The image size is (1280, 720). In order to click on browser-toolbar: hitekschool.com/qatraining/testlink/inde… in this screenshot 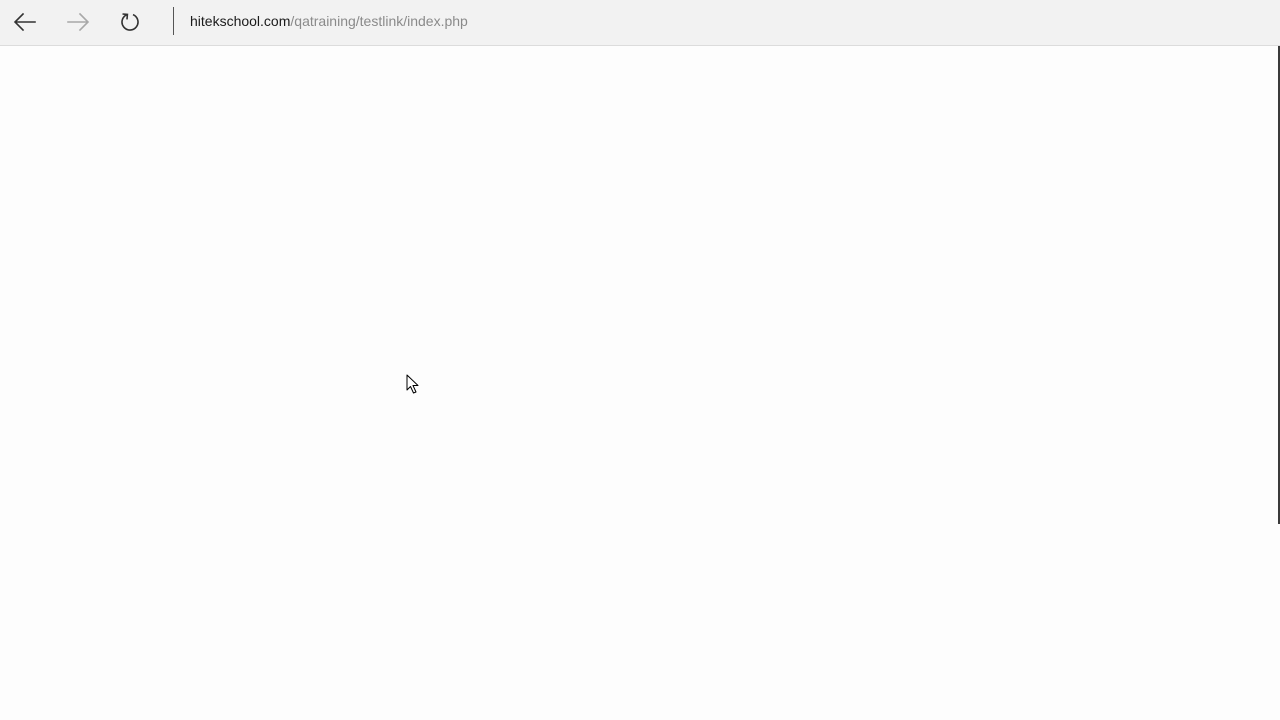, I will do `click(640, 23)`.